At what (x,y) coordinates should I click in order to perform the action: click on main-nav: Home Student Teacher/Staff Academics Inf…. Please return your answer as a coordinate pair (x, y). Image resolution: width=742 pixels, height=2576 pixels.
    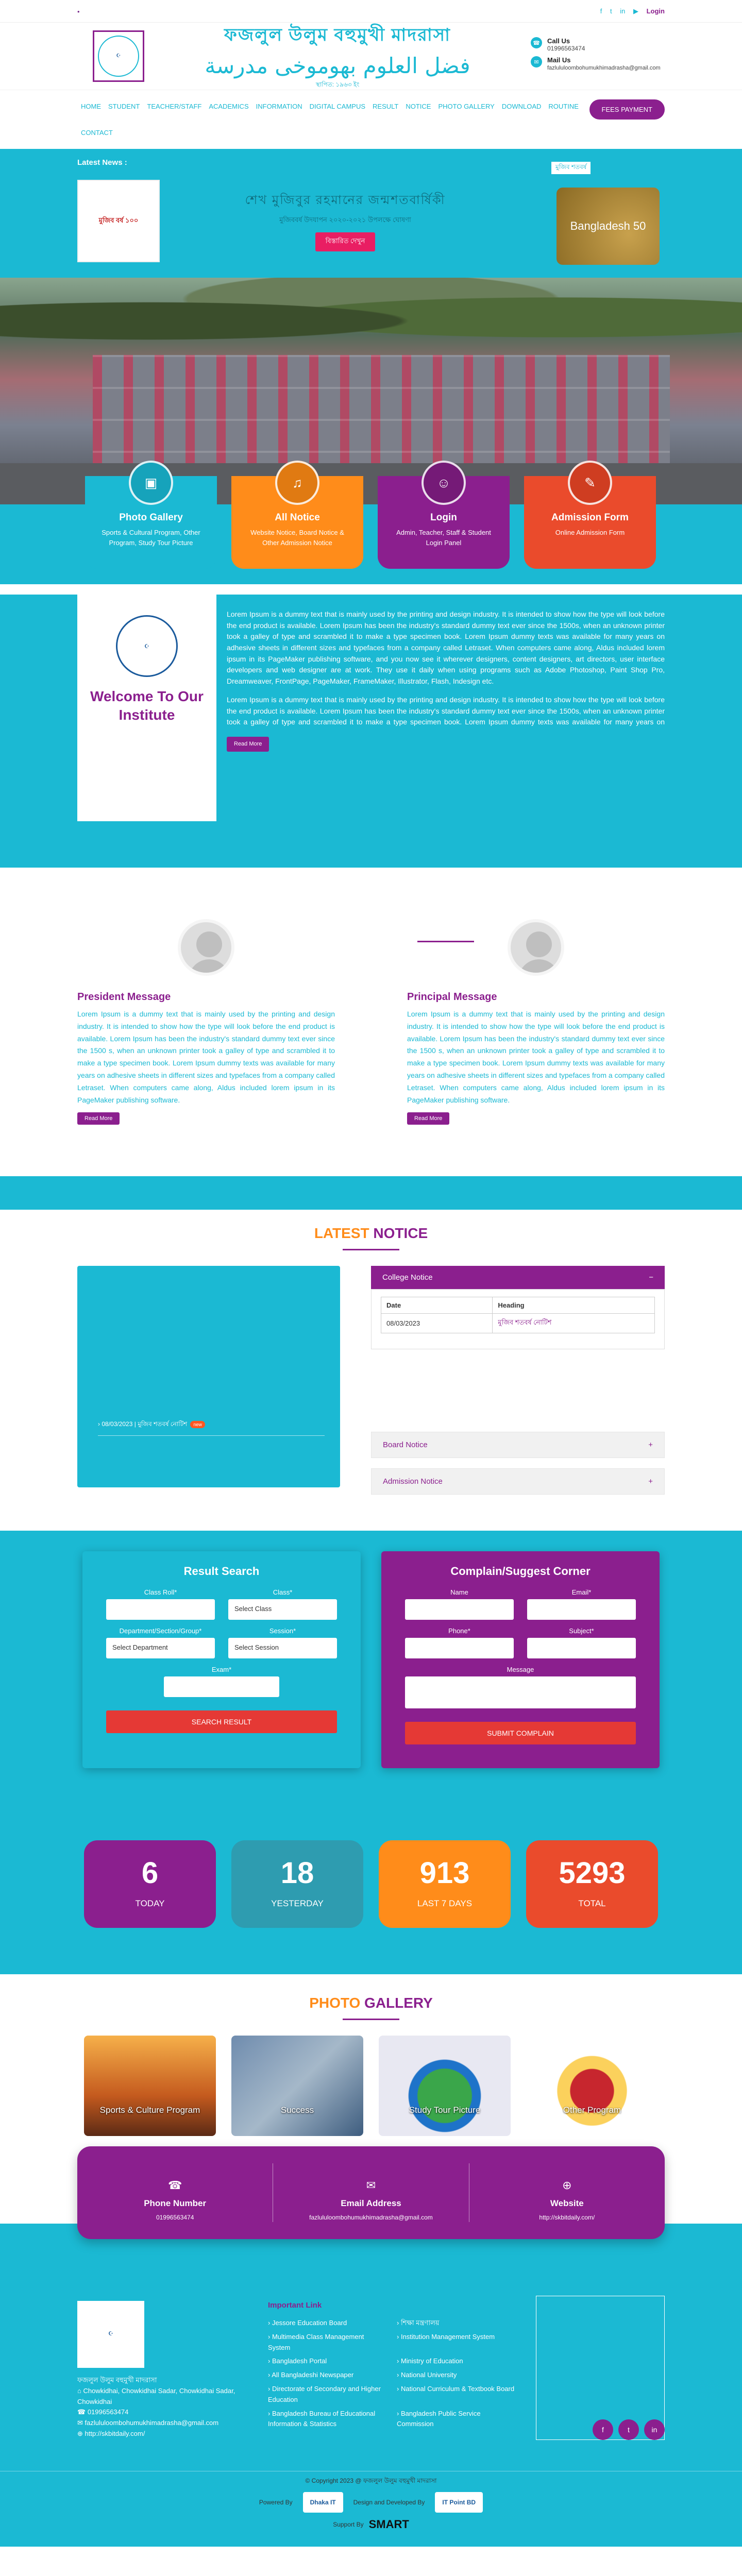
    Looking at the image, I should click on (371, 119).